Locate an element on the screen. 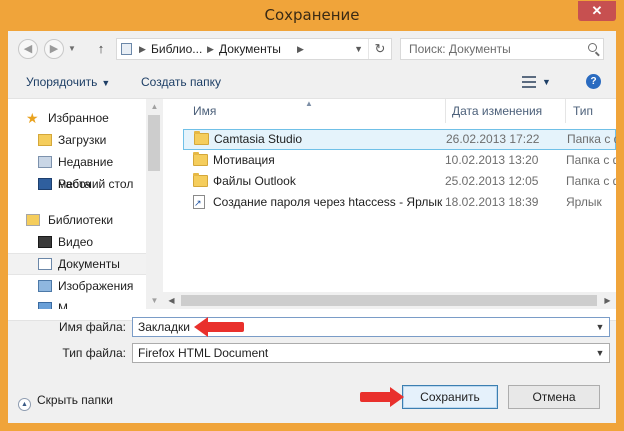 Image resolution: width=624 pixels, height=431 pixels. file-list-horizontal-scrollbar: ◀ ▶ is located at coordinates (389, 300).